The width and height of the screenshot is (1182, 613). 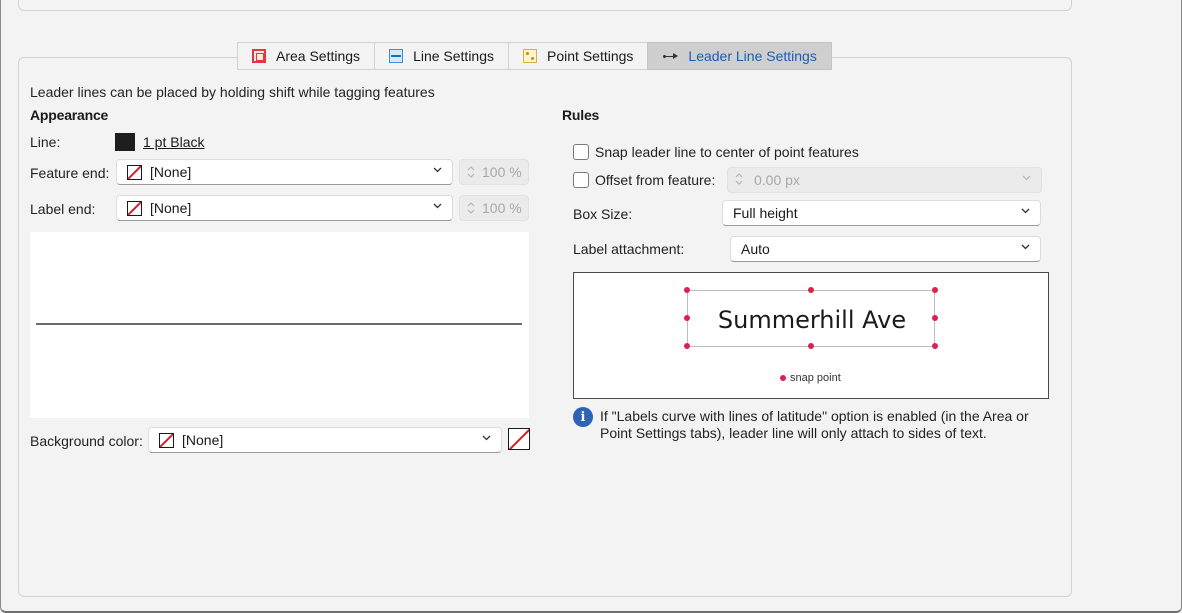 I want to click on tab-area-settings: Area Settings, so click(x=306, y=56).